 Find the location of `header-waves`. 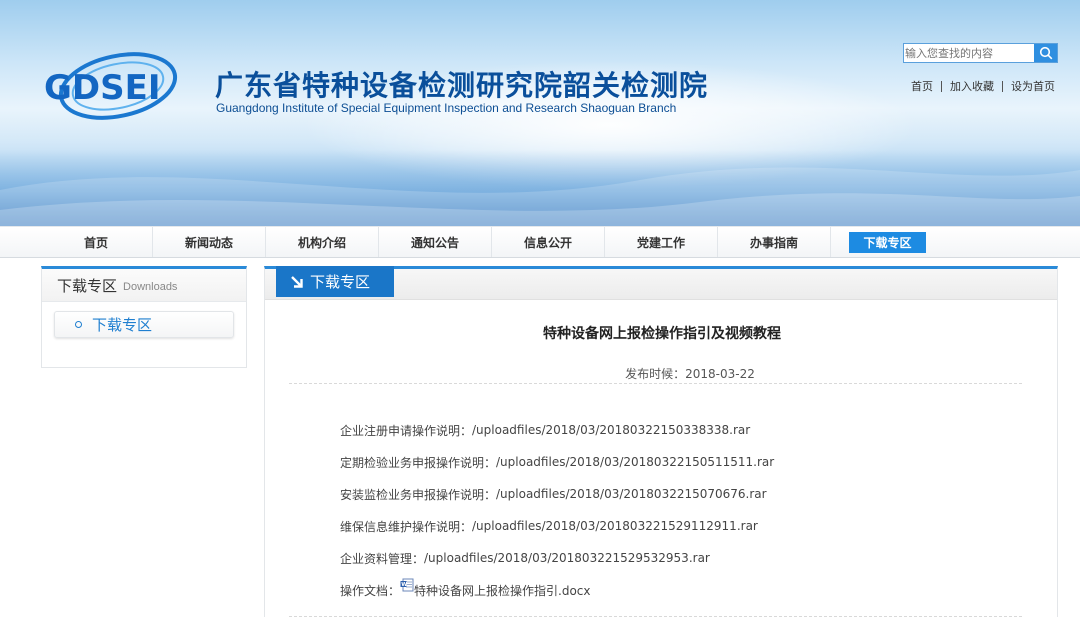

header-waves is located at coordinates (540, 196).